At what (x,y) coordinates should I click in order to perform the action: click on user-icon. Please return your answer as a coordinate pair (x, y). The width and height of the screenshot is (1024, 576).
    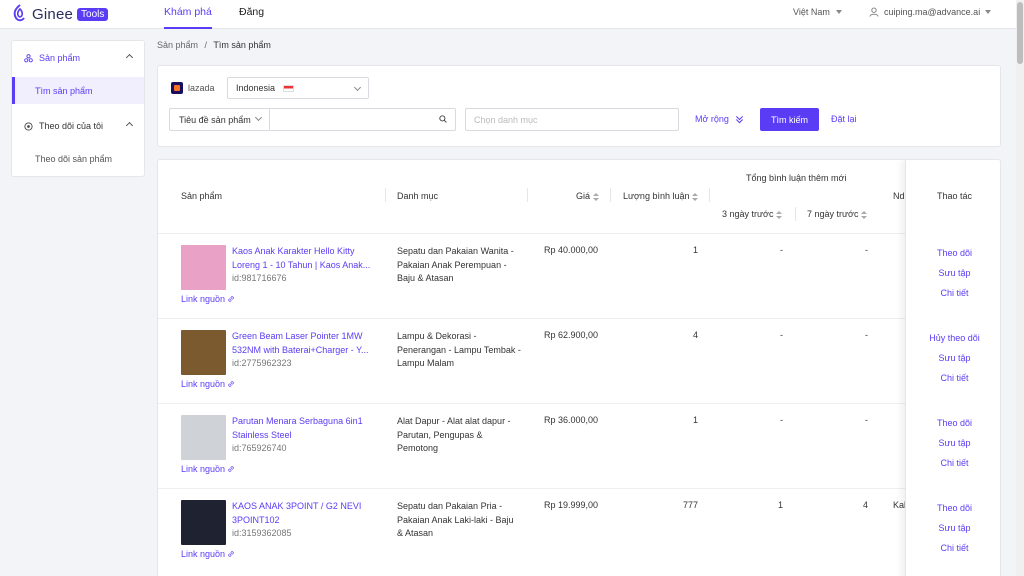
    Looking at the image, I should click on (874, 12).